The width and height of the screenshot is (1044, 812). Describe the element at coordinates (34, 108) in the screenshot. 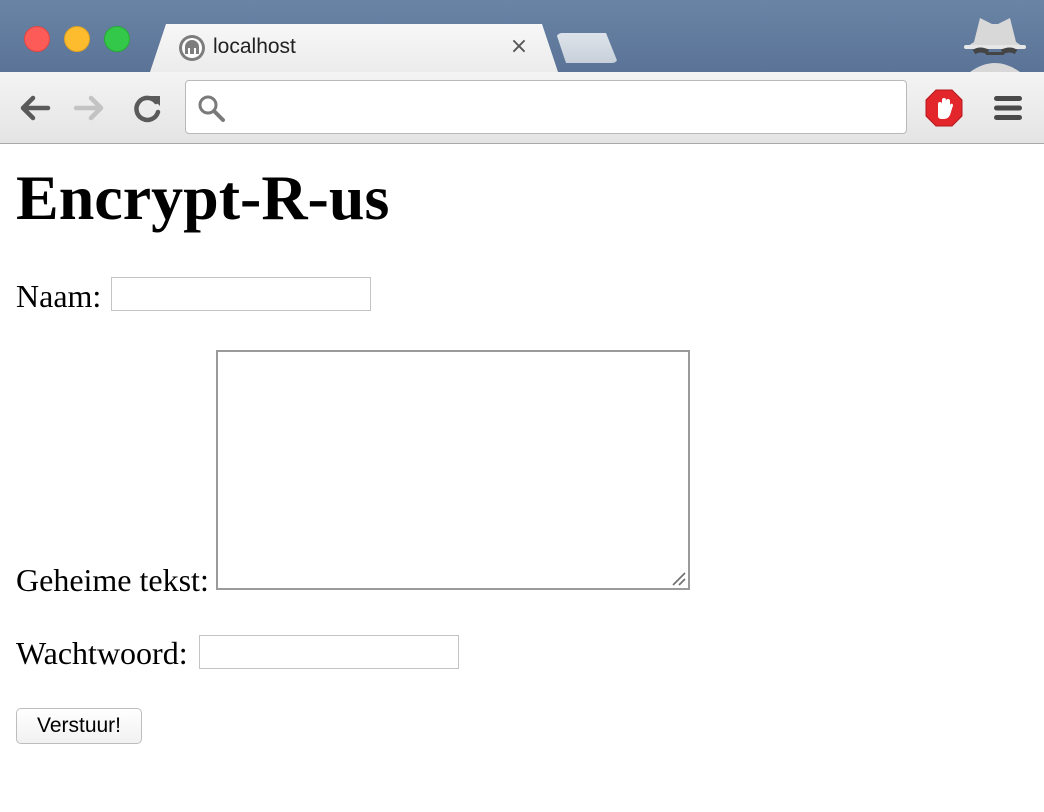

I see `back-icon` at that location.